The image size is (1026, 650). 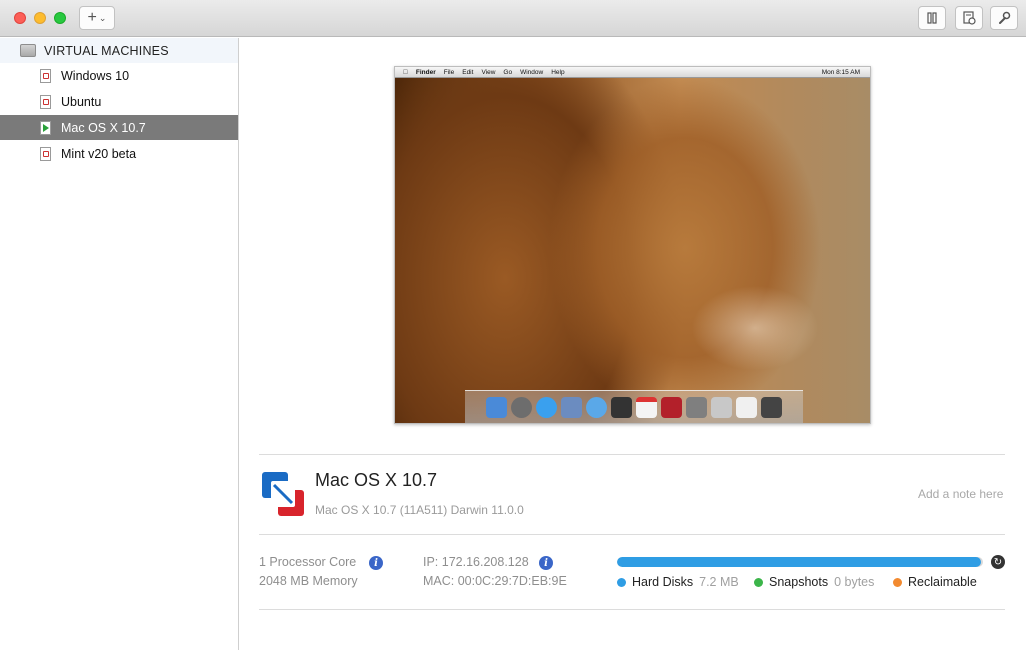 I want to click on legend-value: 0 bytes, so click(x=854, y=582).